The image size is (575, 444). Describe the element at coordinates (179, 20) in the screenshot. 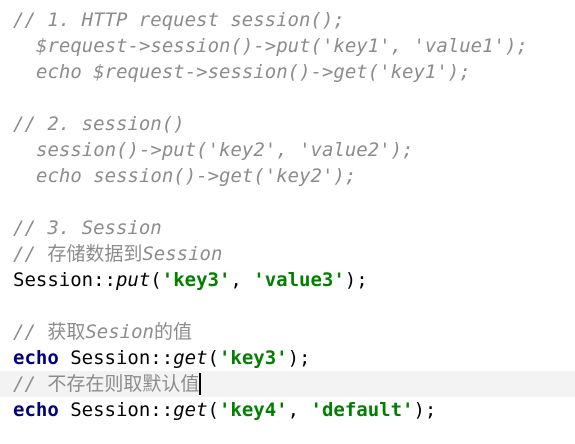

I see `comment-text: // 1. HTTP request session();` at that location.